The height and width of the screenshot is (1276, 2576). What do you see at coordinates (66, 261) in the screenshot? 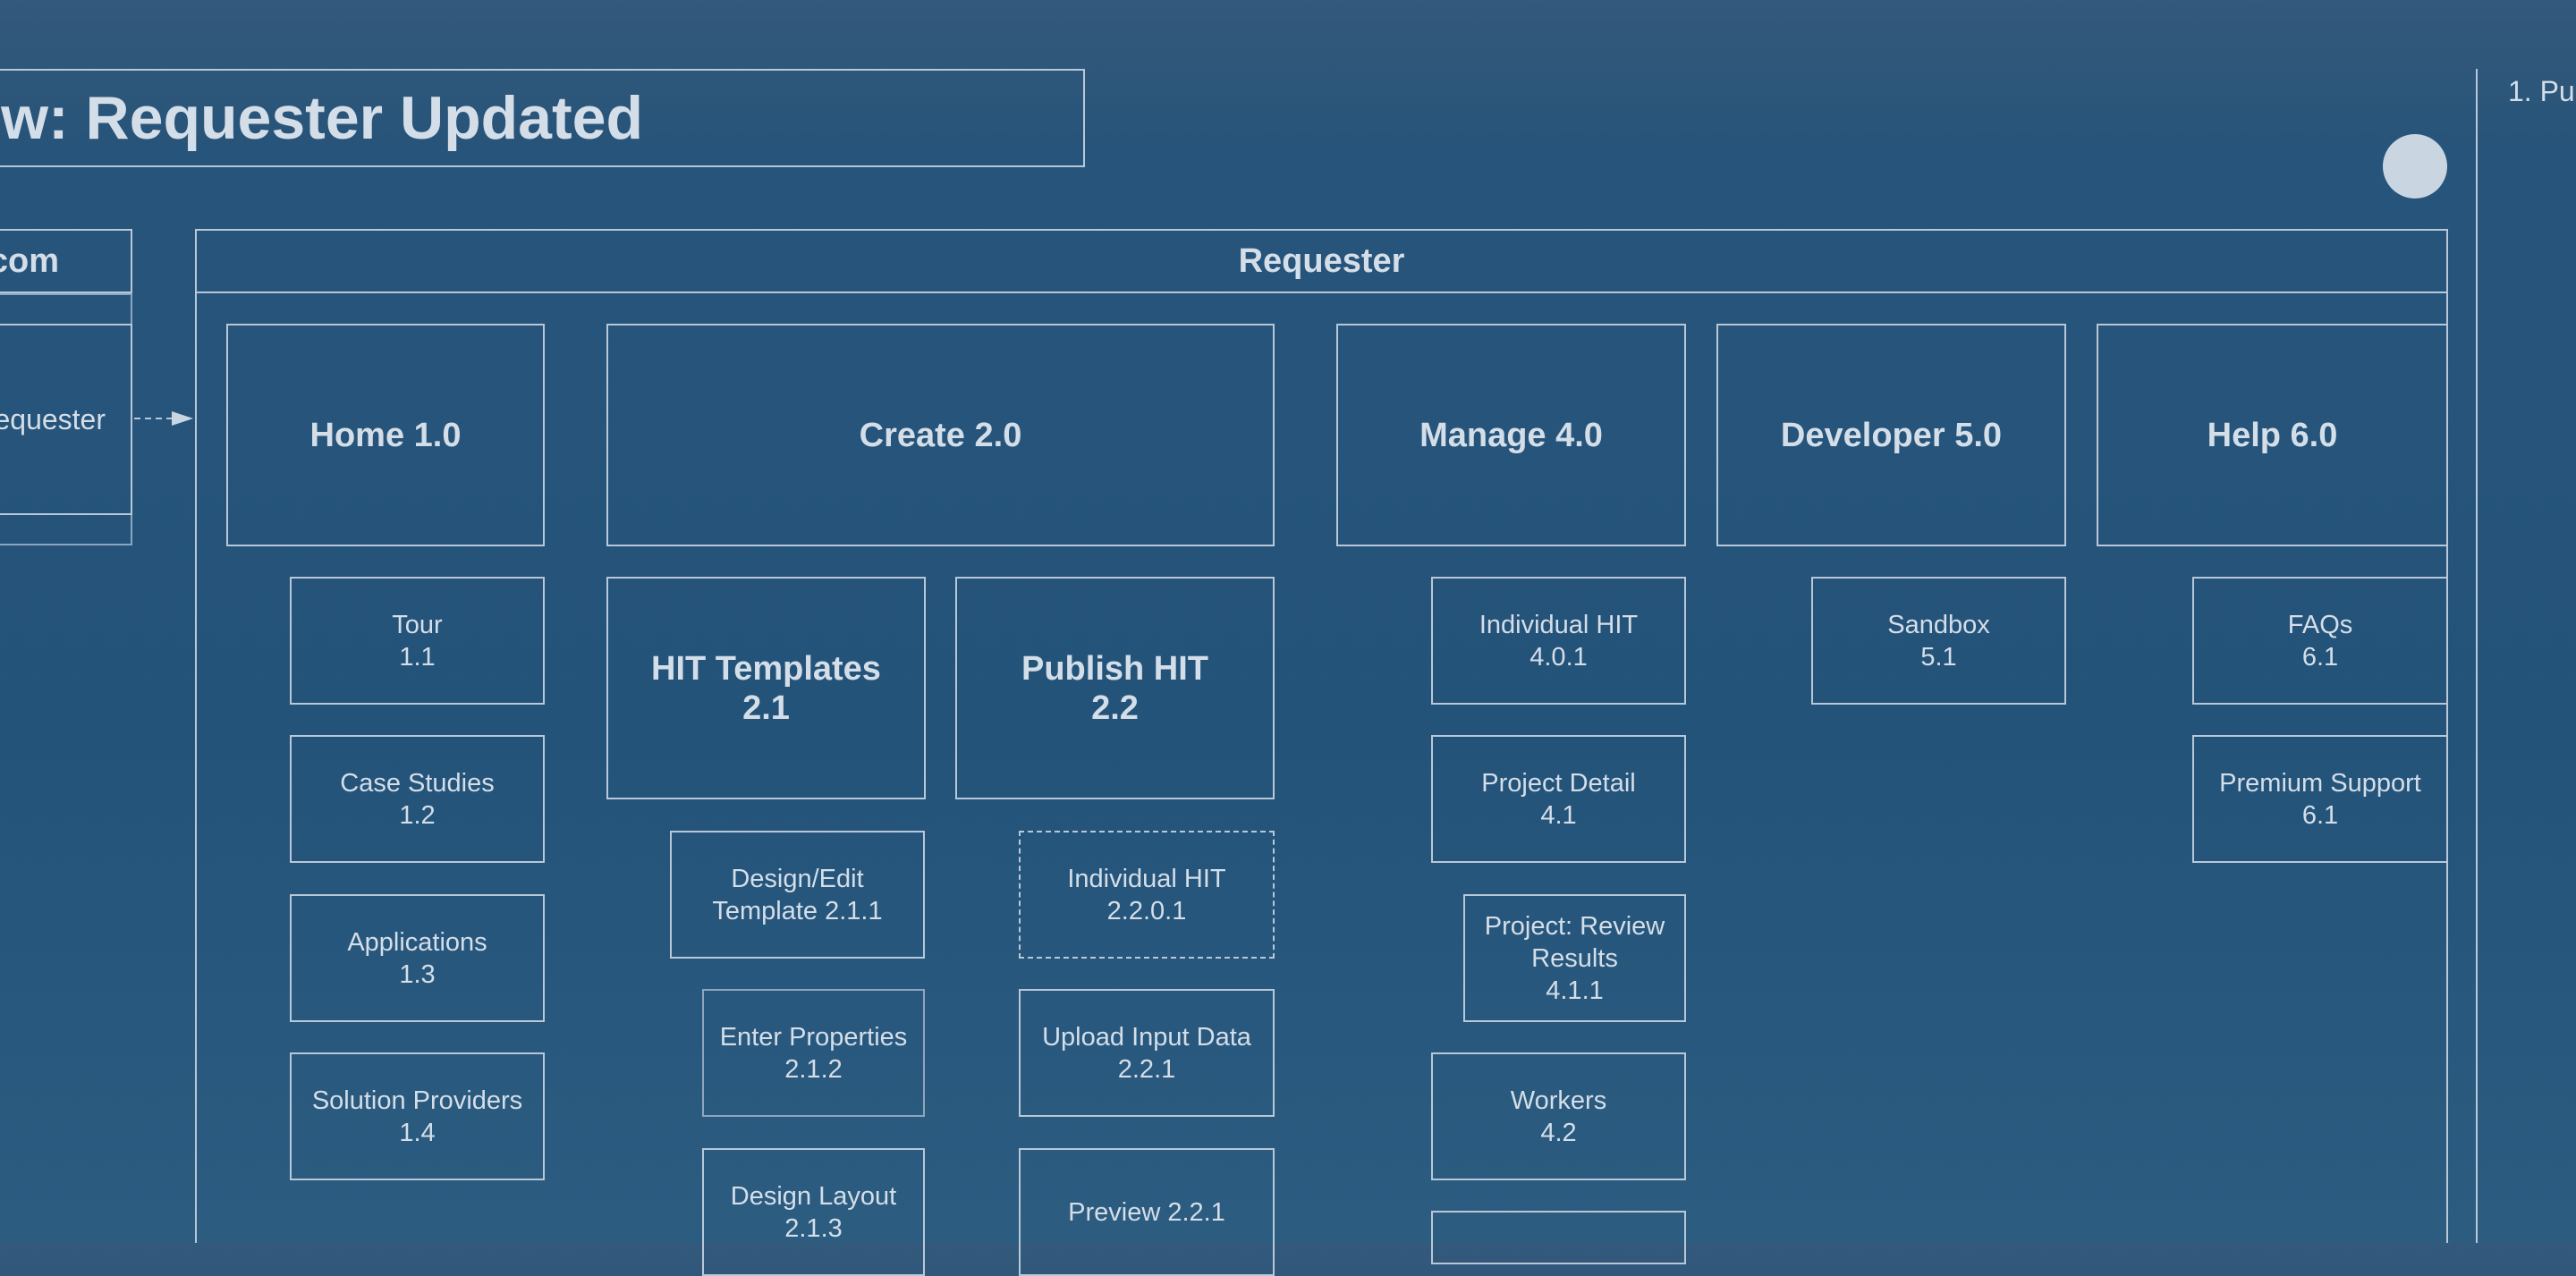
I see `left-panel-header: com` at bounding box center [66, 261].